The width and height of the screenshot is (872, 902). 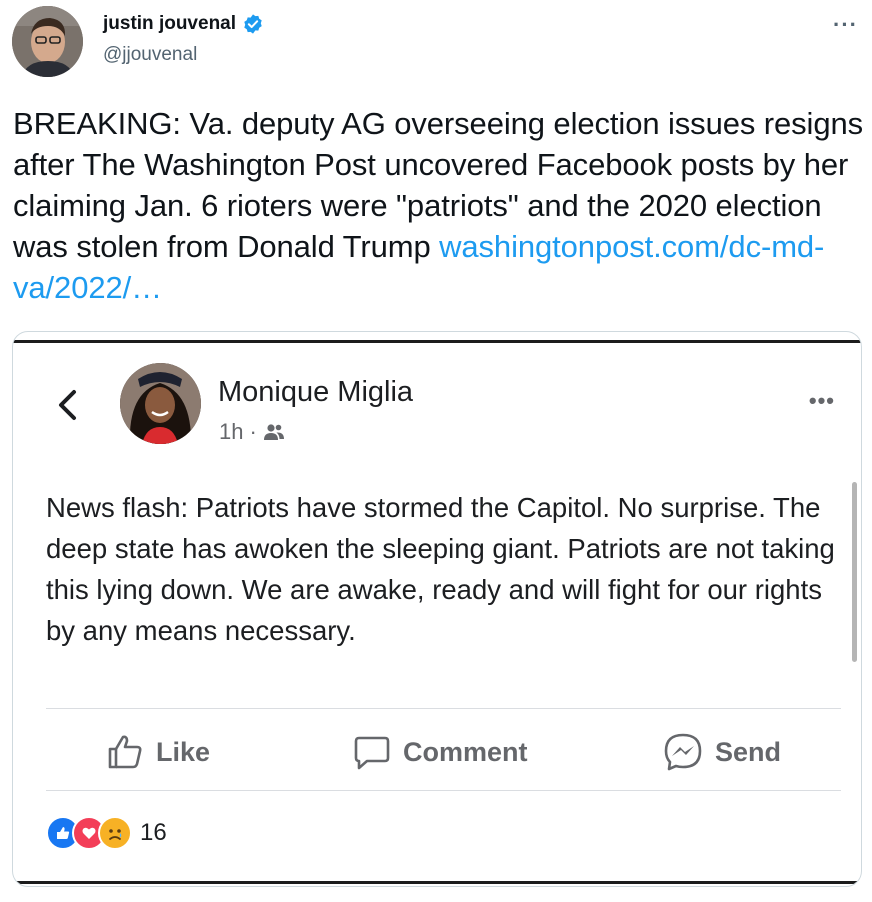 I want to click on scrollbar, so click(x=854, y=572).